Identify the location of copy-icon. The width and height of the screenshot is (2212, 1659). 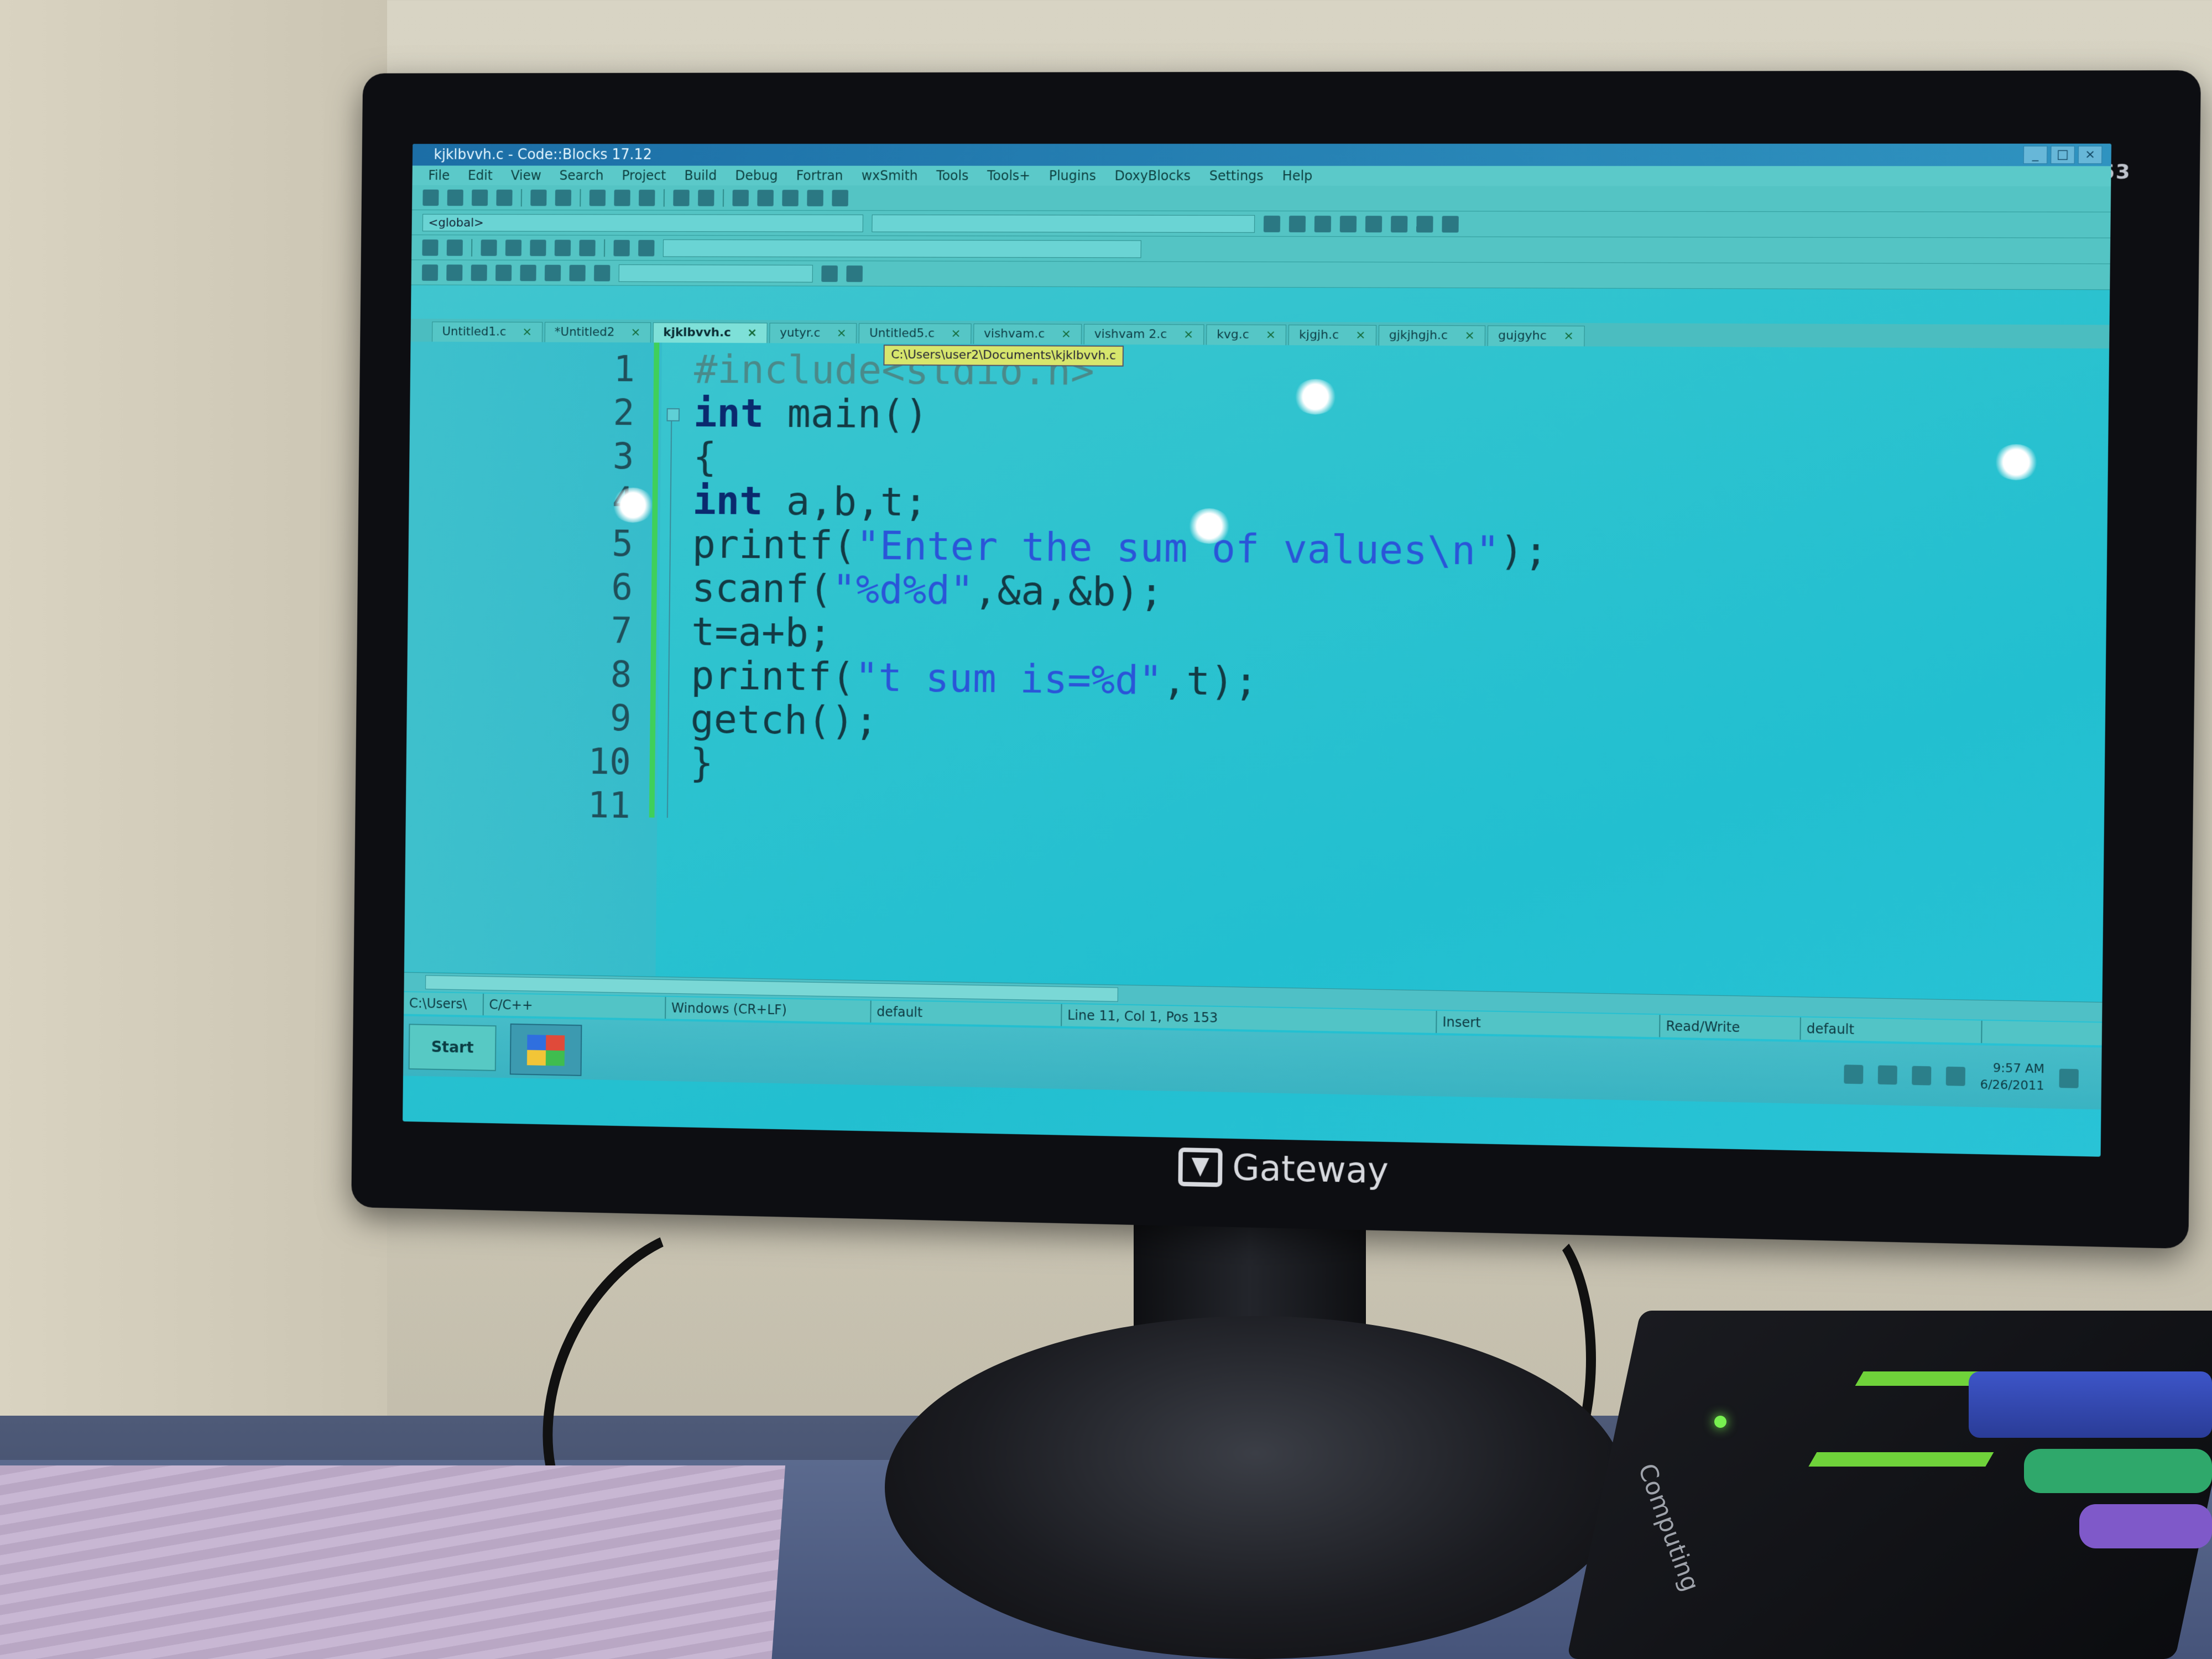
(622, 198).